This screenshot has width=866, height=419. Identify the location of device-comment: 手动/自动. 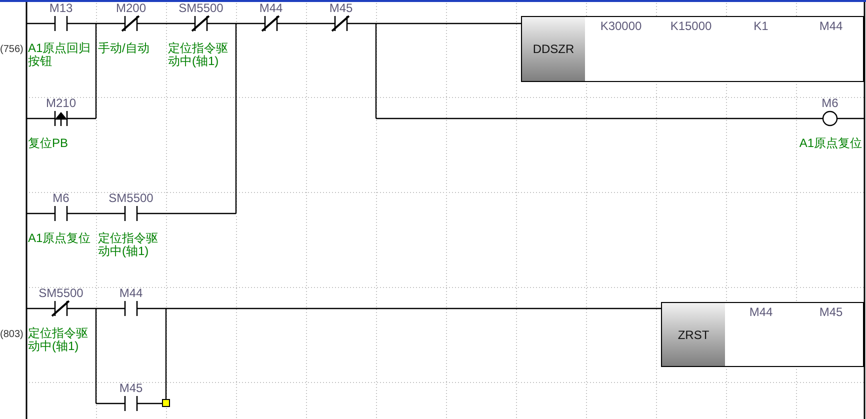
(124, 48).